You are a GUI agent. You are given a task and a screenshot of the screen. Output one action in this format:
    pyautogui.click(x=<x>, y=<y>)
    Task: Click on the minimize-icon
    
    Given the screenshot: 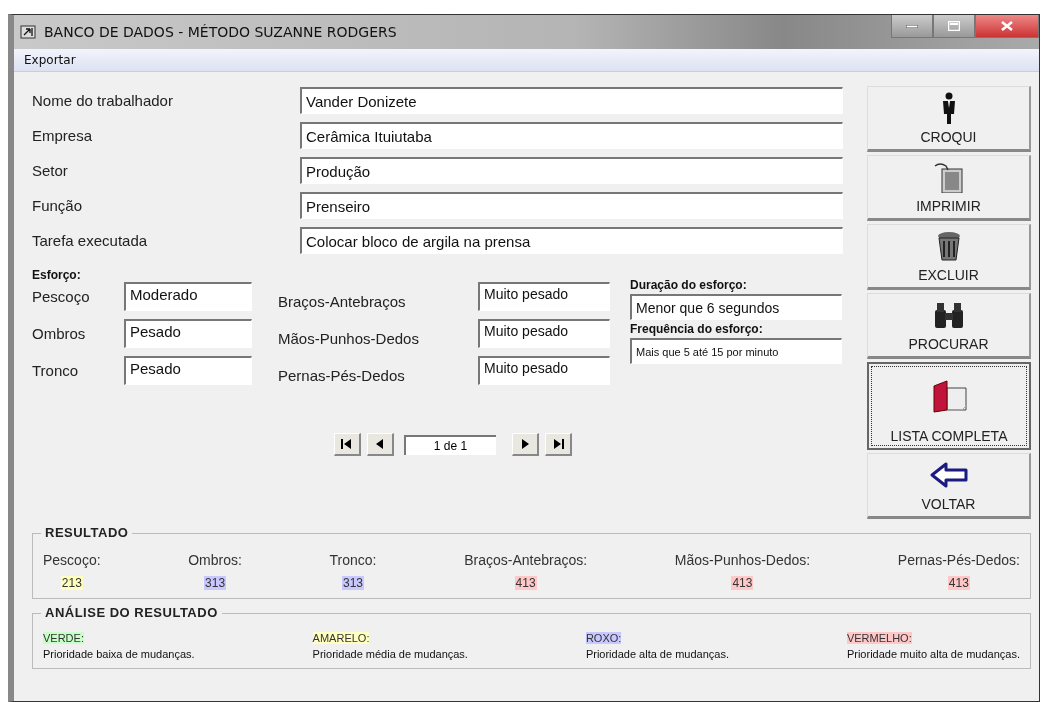 What is the action you would take?
    pyautogui.click(x=912, y=26)
    